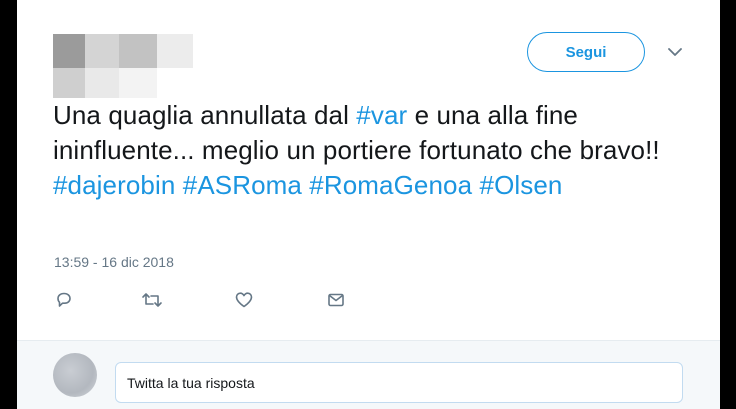 This screenshot has height=409, width=736. What do you see at coordinates (242, 185) in the screenshot?
I see `hashtag-link: #ASRoma` at bounding box center [242, 185].